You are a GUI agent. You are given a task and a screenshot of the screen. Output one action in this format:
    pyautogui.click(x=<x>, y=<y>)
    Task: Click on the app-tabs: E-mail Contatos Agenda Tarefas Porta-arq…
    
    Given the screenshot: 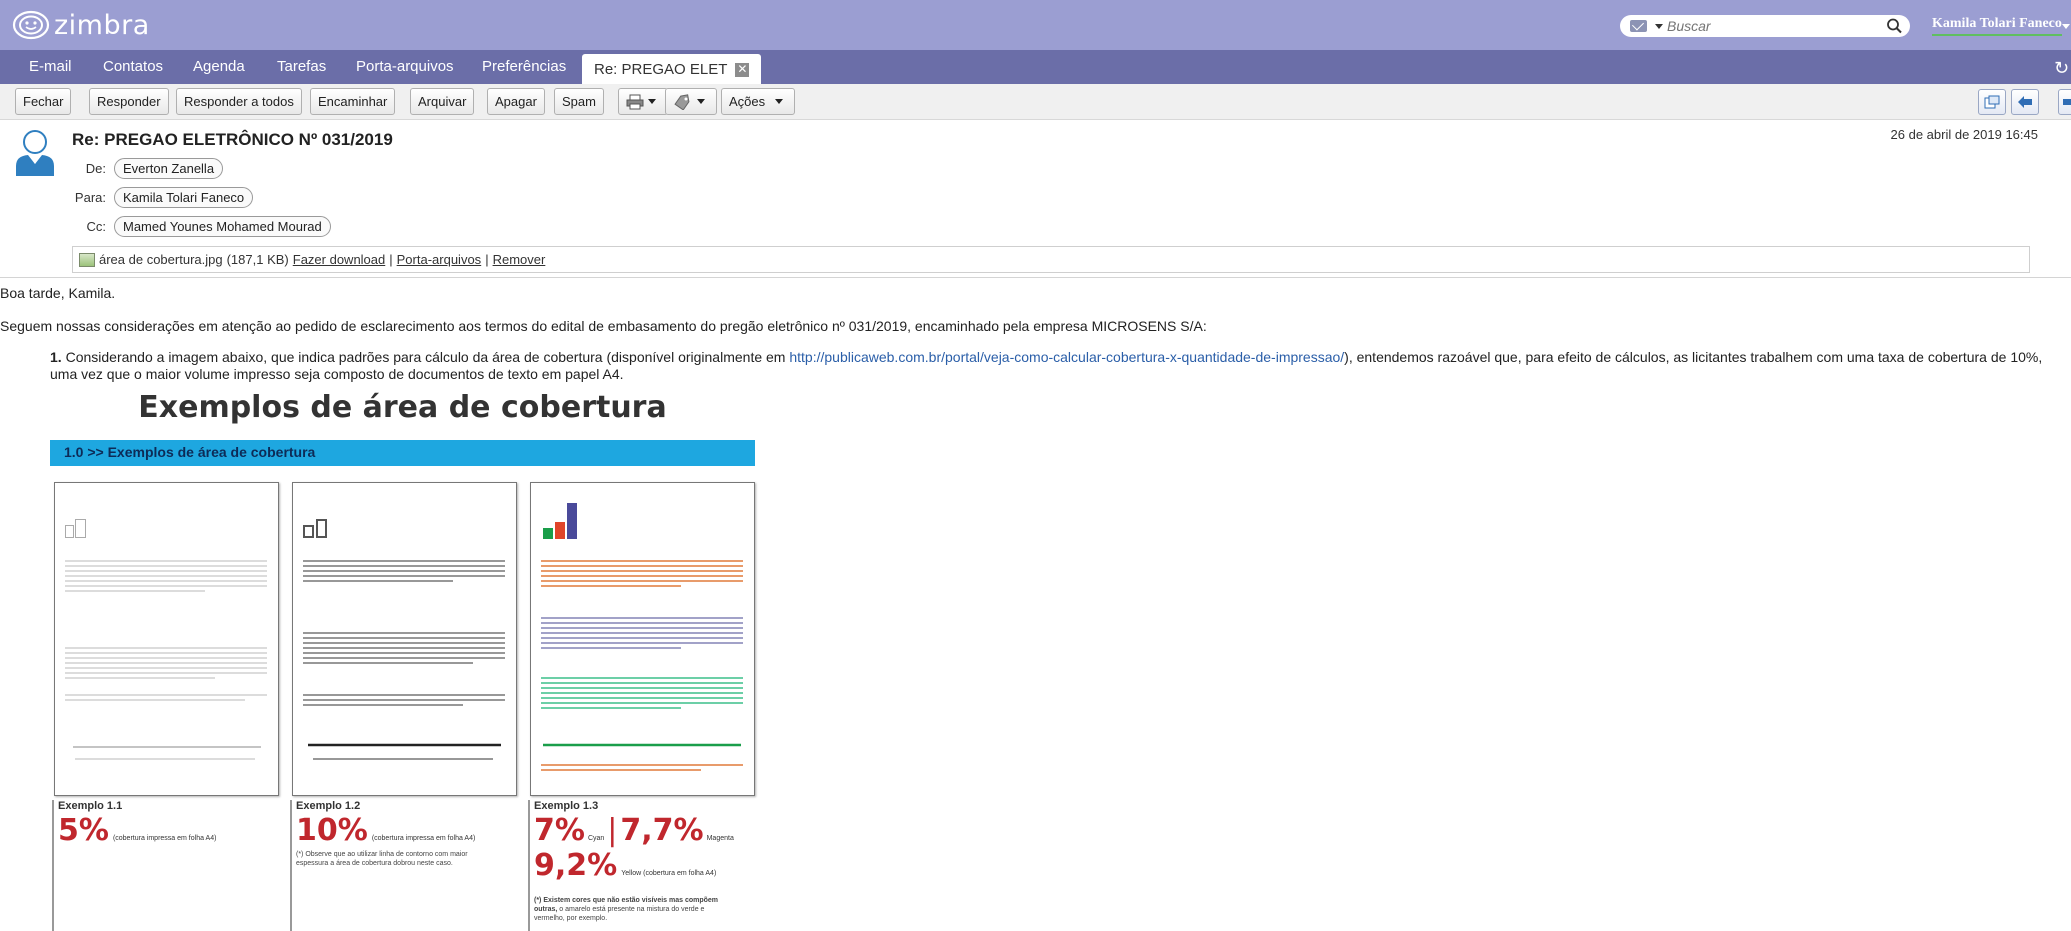 What is the action you would take?
    pyautogui.click(x=1035, y=67)
    